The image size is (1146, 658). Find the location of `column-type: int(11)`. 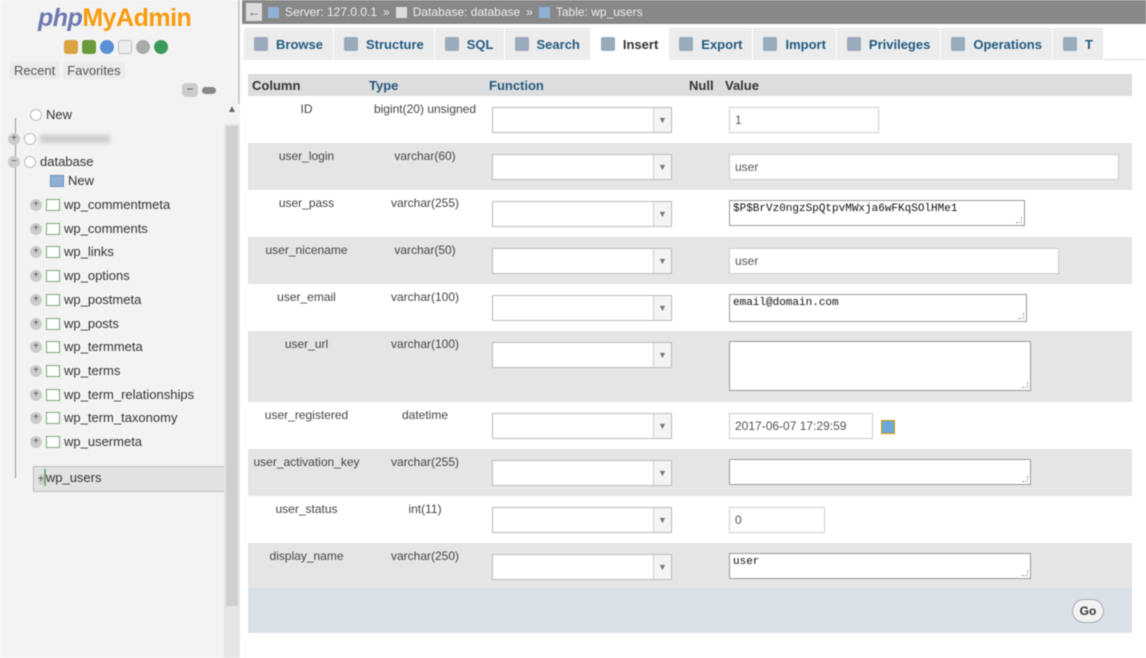

column-type: int(11) is located at coordinates (425, 519).